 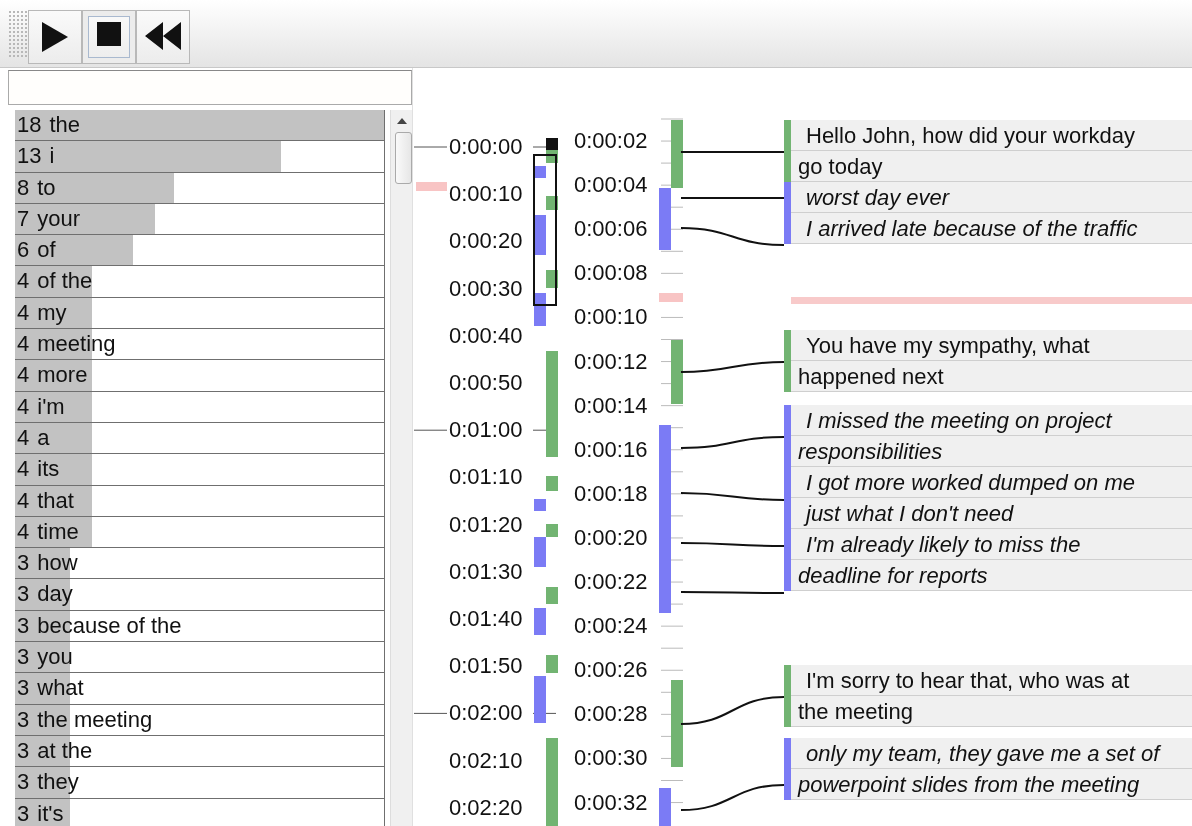 What do you see at coordinates (200, 219) in the screenshot?
I see `word-list-item: 7 your` at bounding box center [200, 219].